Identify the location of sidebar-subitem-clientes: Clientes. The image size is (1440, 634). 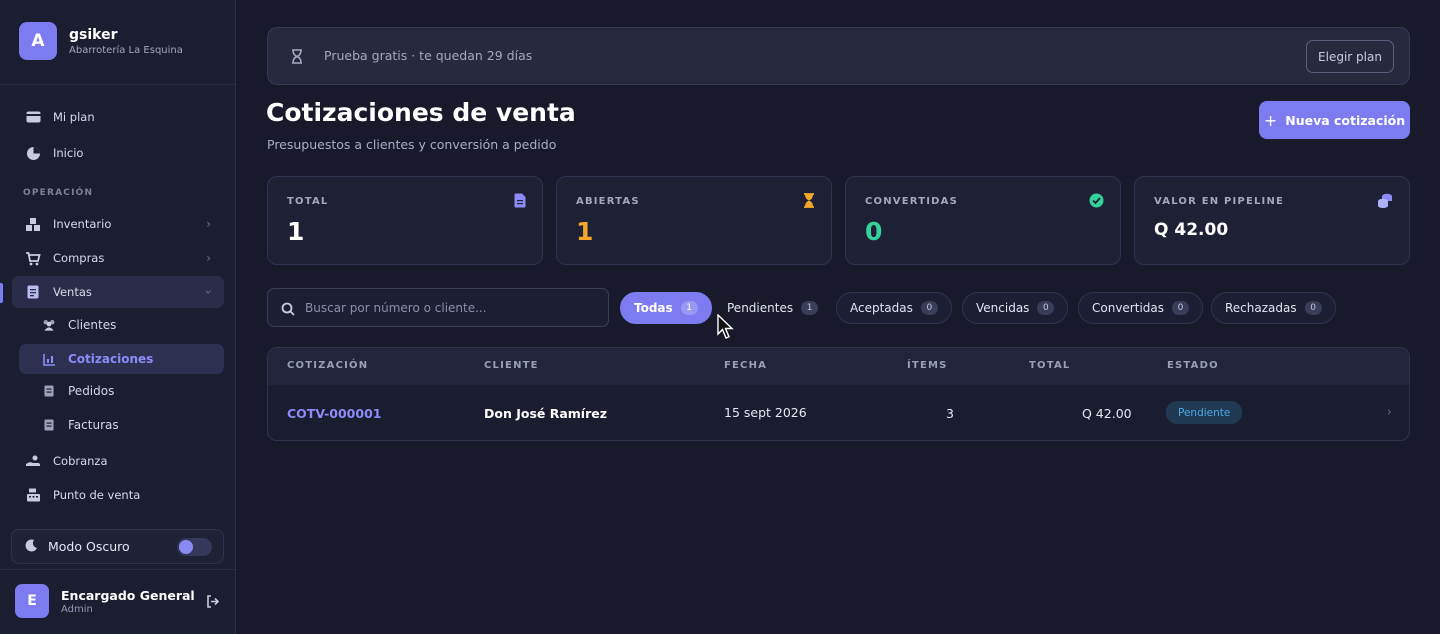
(121, 325).